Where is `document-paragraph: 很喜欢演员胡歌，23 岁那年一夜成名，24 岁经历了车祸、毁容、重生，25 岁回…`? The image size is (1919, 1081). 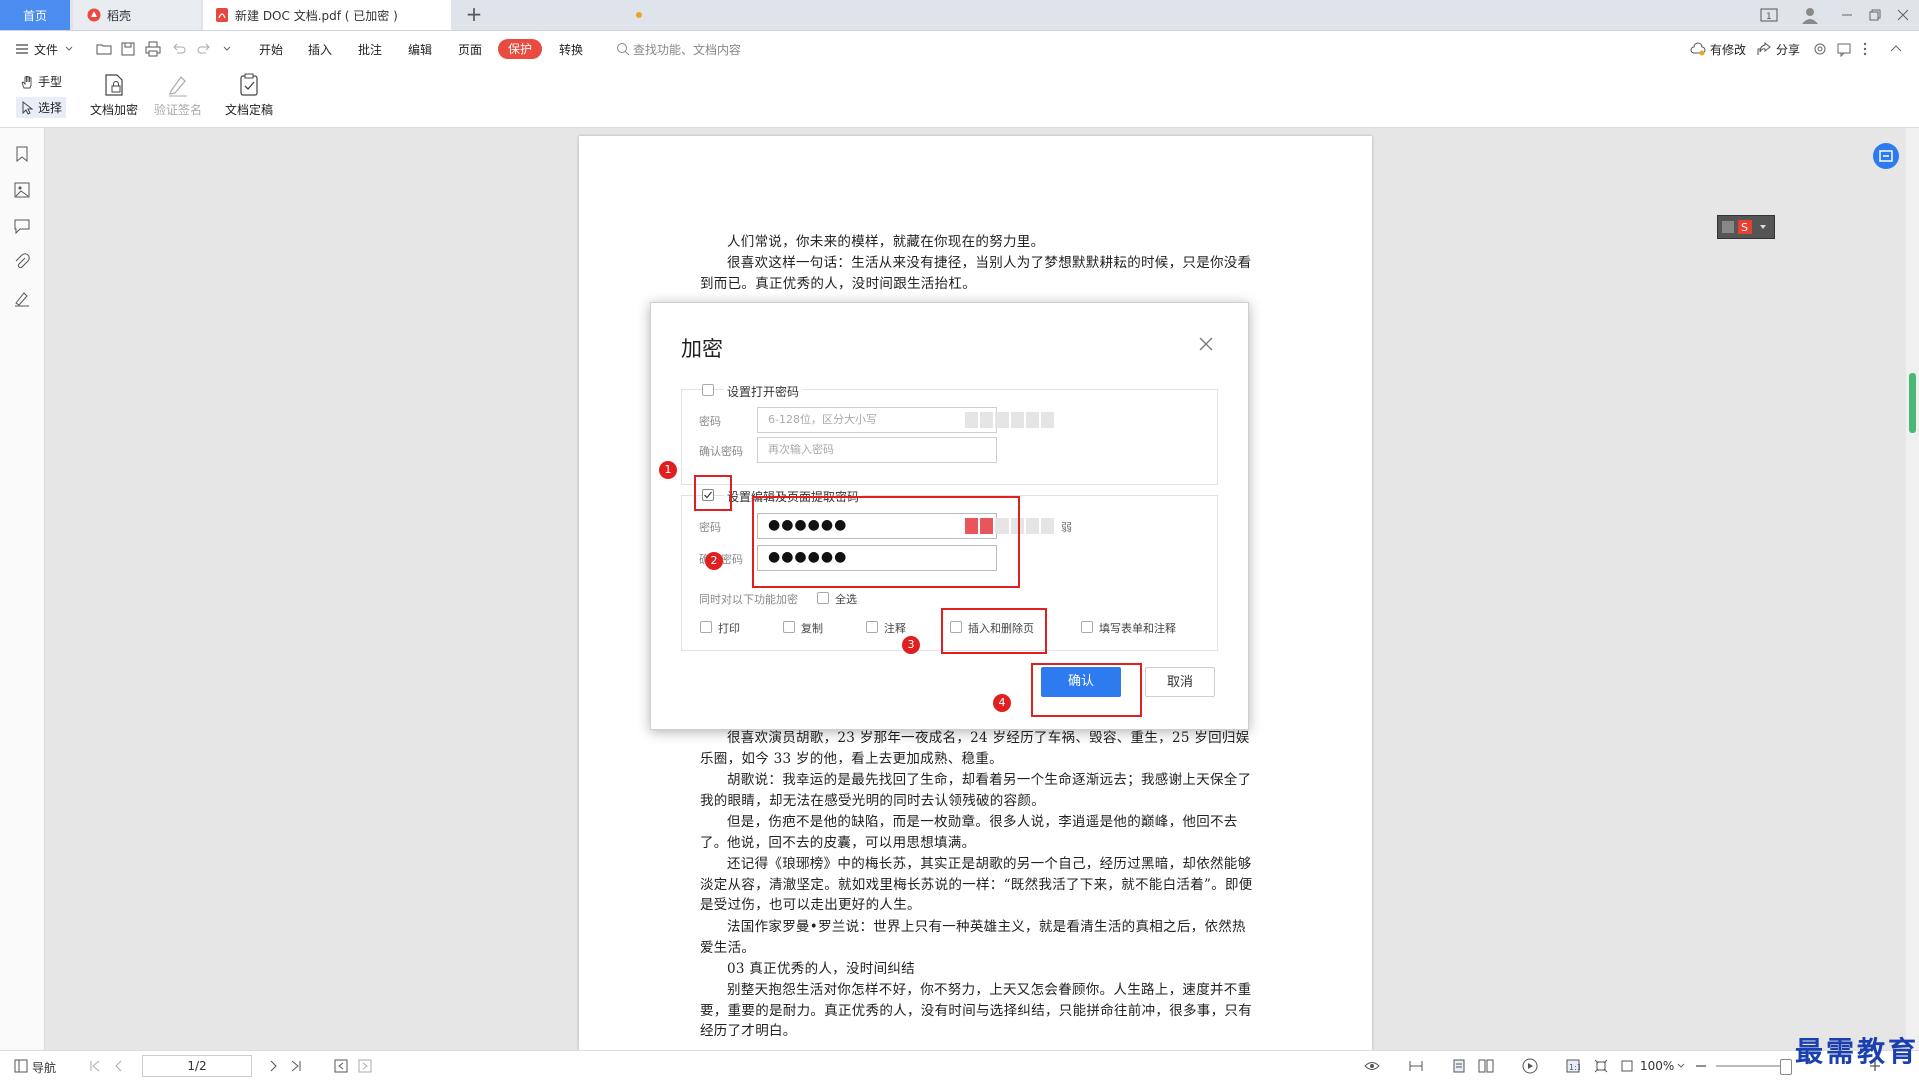
document-paragraph: 很喜欢演员胡歌，23 岁那年一夜成名，24 岁经历了车祸、毁容、重生，25 岁回… is located at coordinates (975, 748).